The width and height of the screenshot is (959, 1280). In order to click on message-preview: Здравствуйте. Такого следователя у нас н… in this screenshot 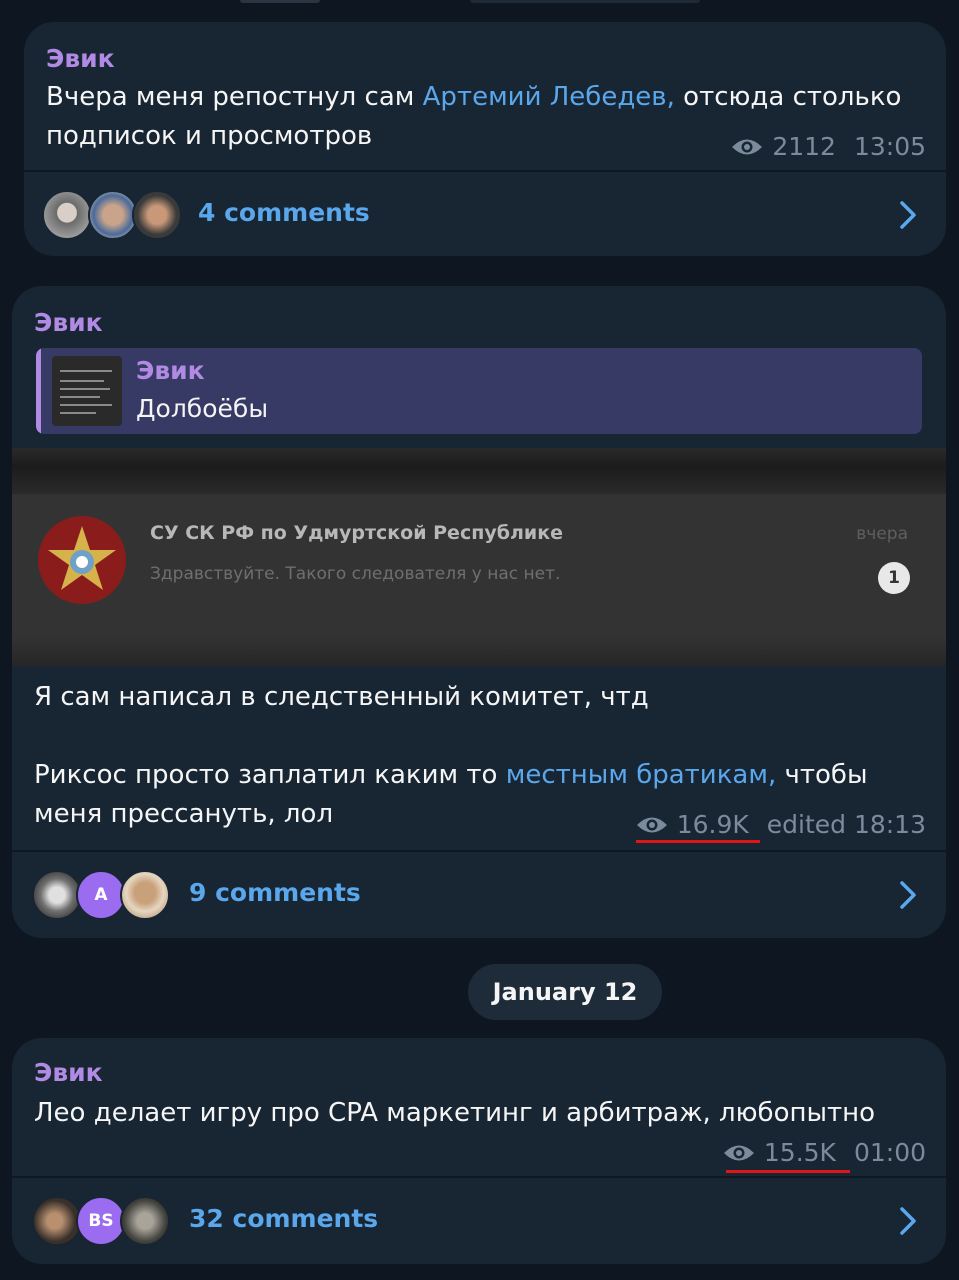, I will do `click(355, 574)`.